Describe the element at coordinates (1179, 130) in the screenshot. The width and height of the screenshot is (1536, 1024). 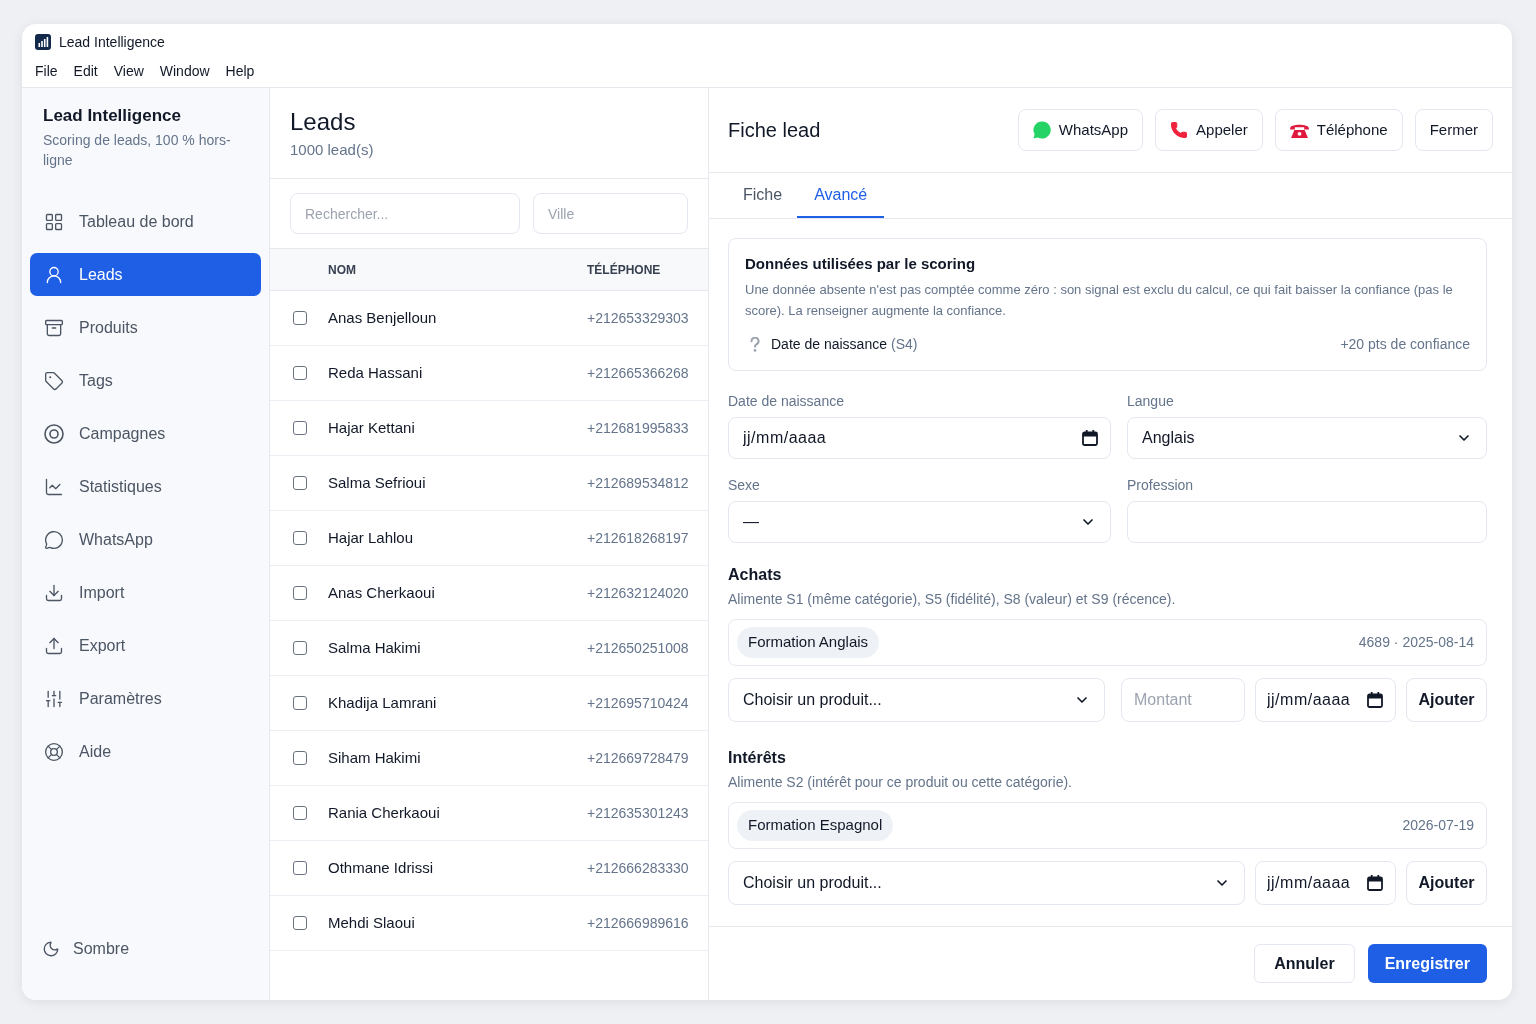
I see `phone-handset-icon` at that location.